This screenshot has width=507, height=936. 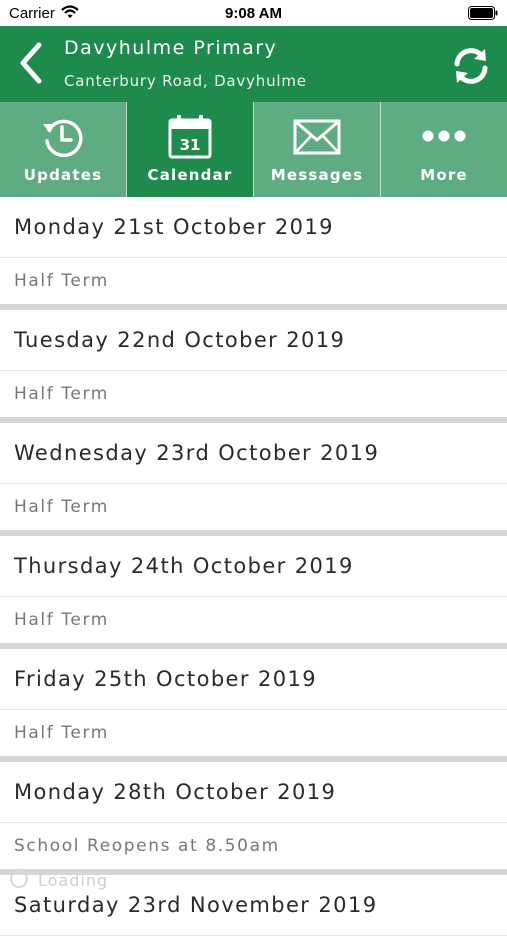 I want to click on school-title: Davyhulme Primary, so click(x=171, y=48).